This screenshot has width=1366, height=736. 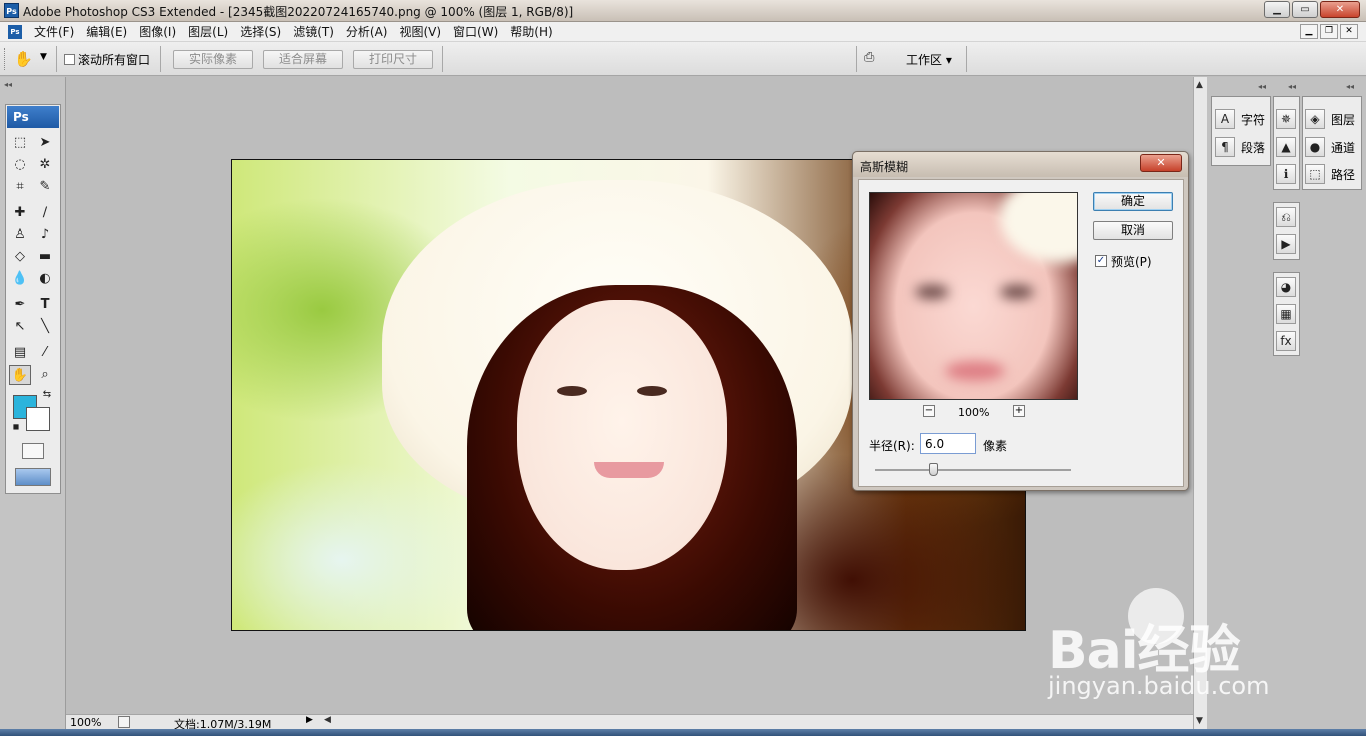 I want to click on scroll-all-windows-checkbox, so click(x=69, y=59).